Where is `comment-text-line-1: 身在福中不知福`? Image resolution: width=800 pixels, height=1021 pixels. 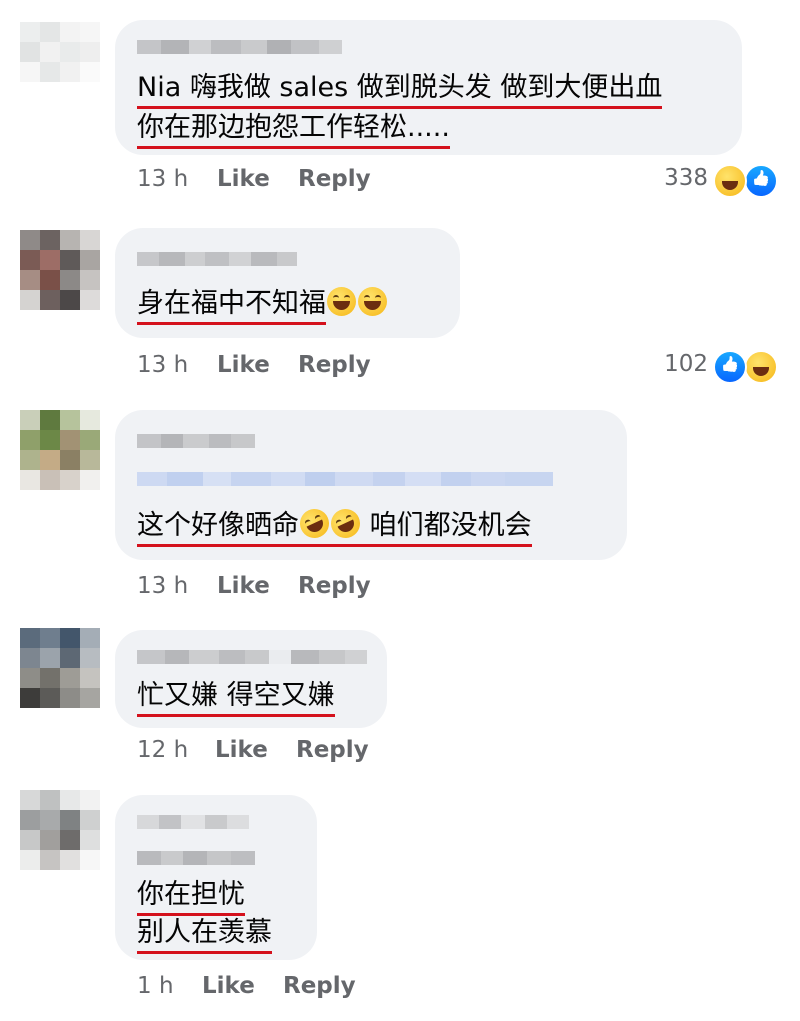
comment-text-line-1: 身在福中不知福 is located at coordinates (262, 305).